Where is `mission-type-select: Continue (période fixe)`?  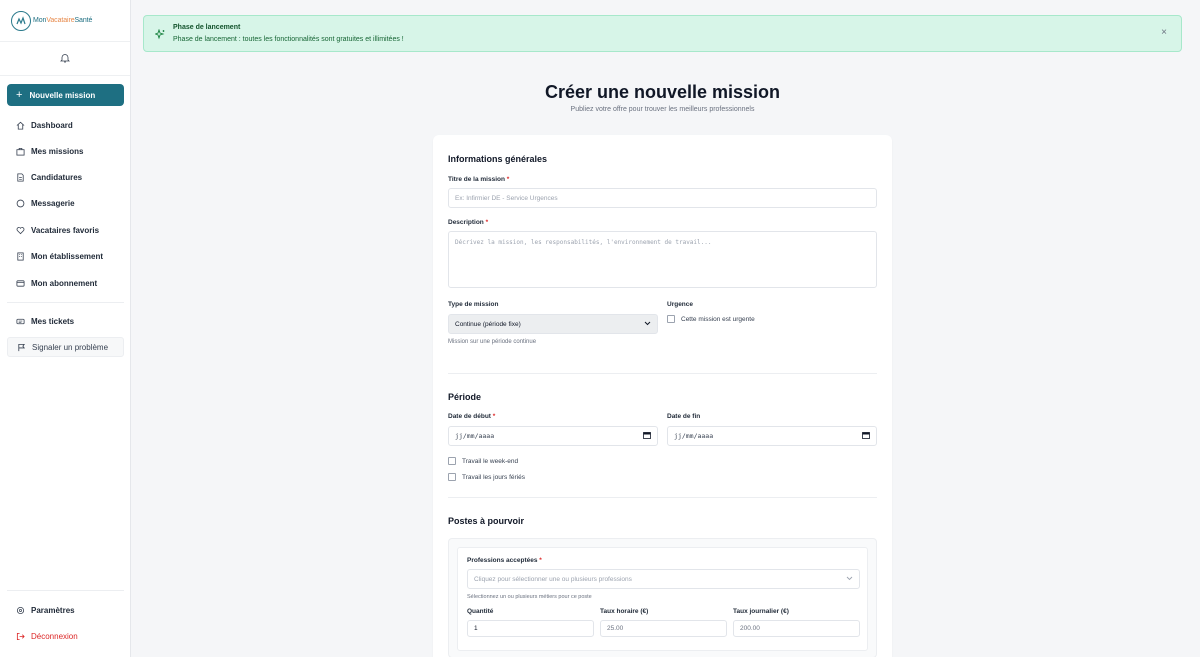 mission-type-select: Continue (période fixe) is located at coordinates (553, 324).